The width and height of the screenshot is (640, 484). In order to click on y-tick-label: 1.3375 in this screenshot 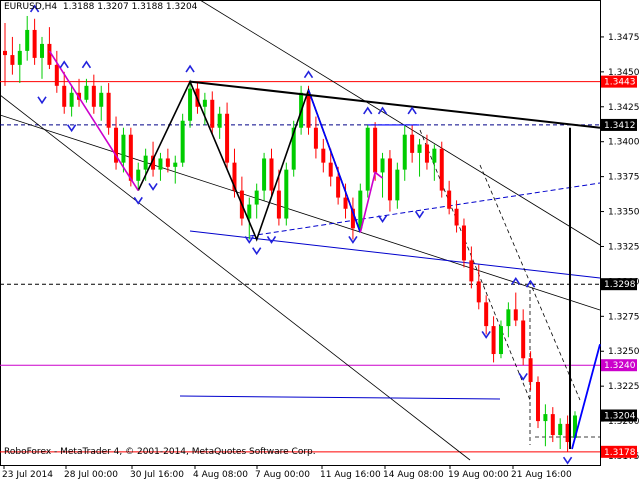, I will do `click(624, 178)`.